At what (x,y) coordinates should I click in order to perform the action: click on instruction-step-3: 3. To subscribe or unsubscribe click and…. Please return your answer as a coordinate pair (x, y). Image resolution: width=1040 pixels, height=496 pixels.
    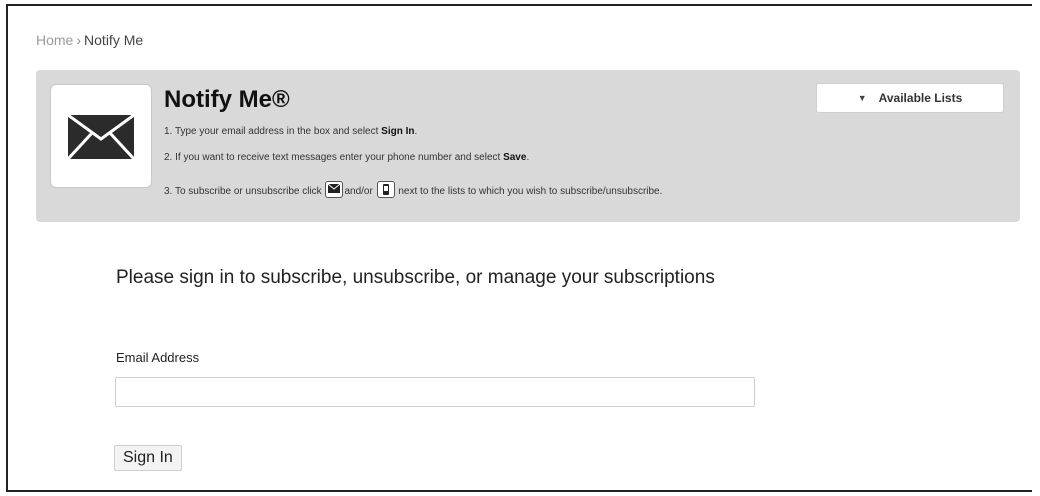
    Looking at the image, I should click on (413, 189).